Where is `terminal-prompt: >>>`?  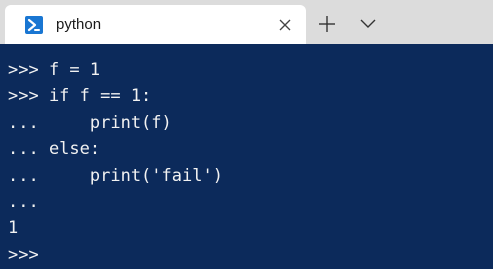 terminal-prompt: >>> is located at coordinates (23, 254).